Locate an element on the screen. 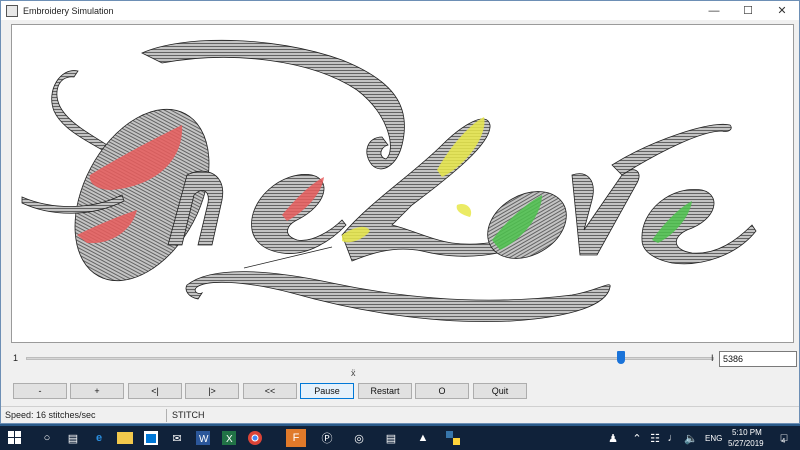  svg-text: W is located at coordinates (204, 439).